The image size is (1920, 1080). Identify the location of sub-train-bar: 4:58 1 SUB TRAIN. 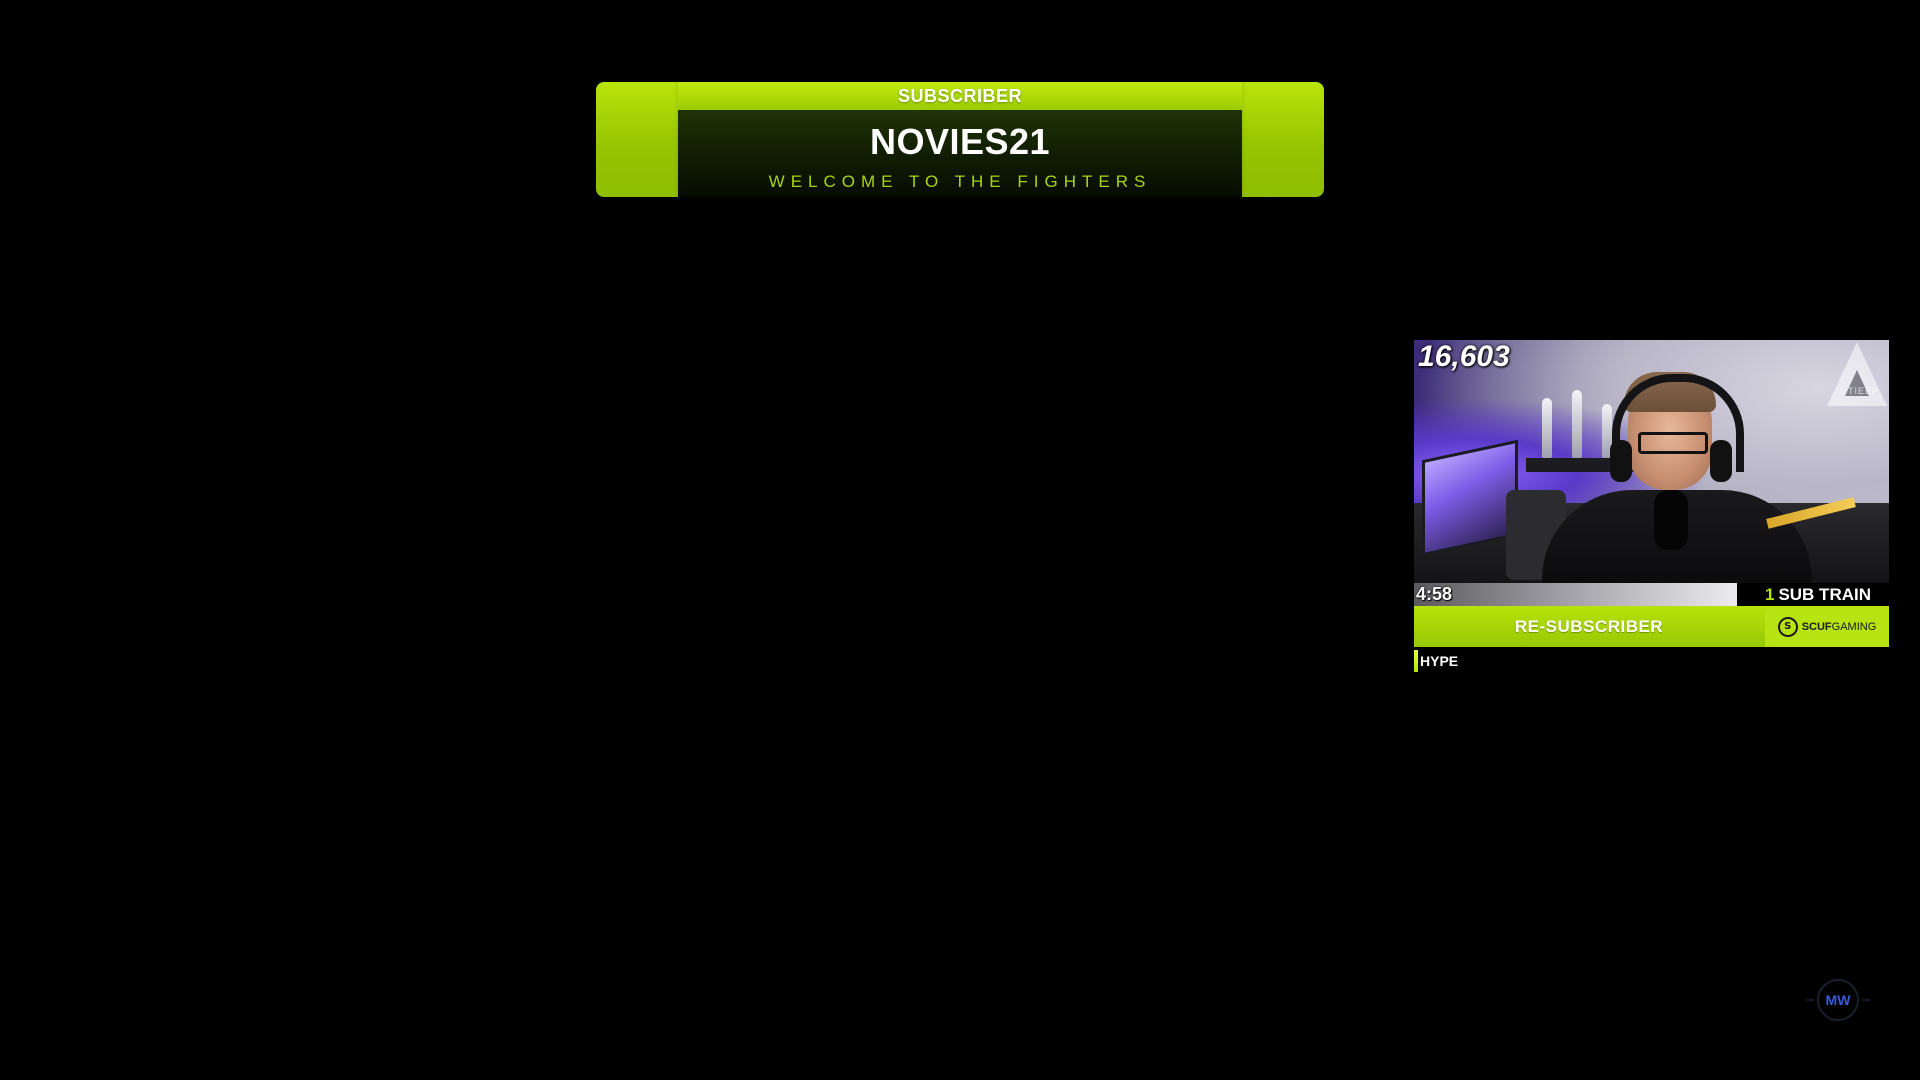
(1651, 594).